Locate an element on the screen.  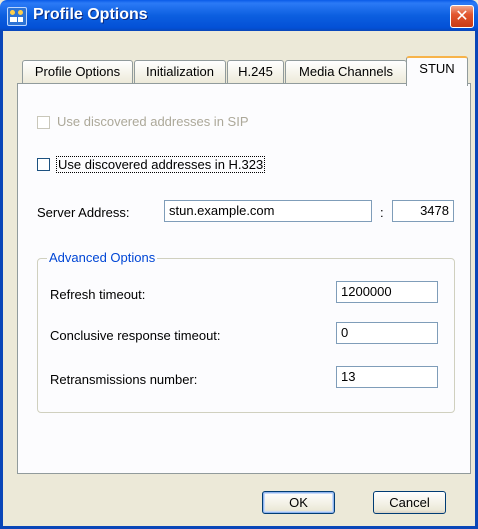
tab-initialization: Initialization is located at coordinates (180, 72).